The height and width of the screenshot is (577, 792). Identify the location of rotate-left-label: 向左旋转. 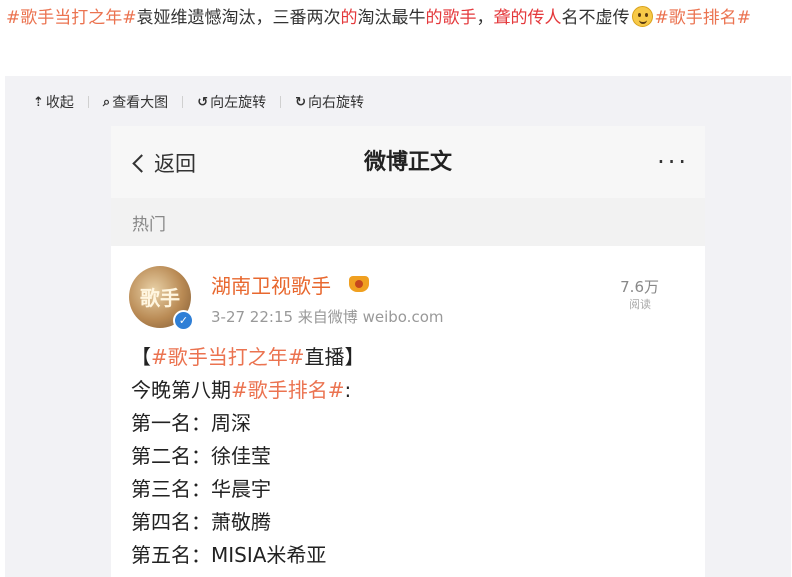
(238, 103).